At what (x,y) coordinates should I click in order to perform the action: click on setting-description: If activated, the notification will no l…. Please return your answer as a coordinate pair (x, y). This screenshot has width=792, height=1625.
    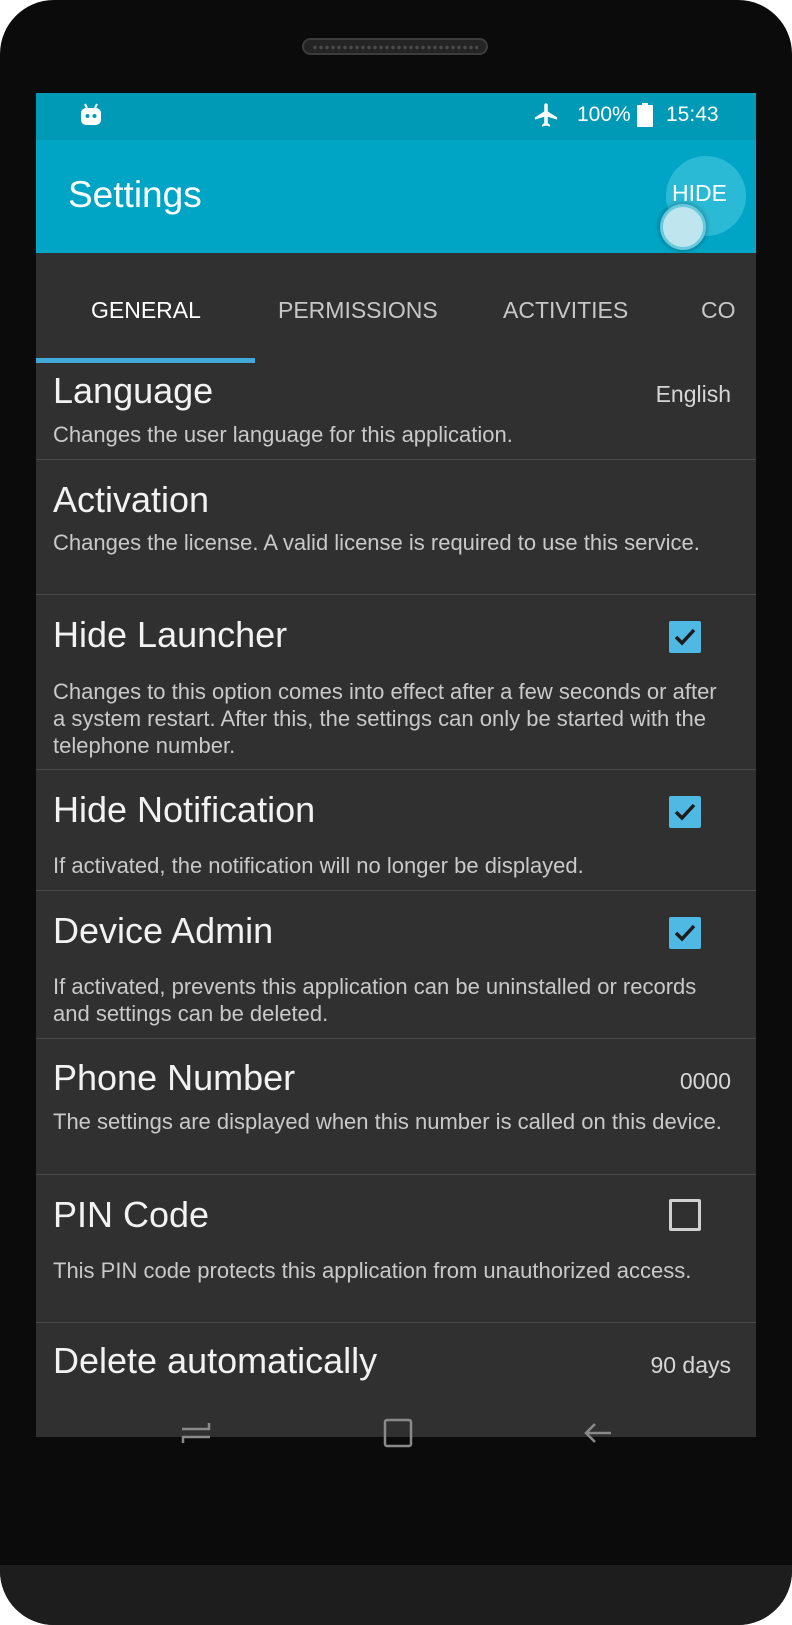
    Looking at the image, I should click on (318, 865).